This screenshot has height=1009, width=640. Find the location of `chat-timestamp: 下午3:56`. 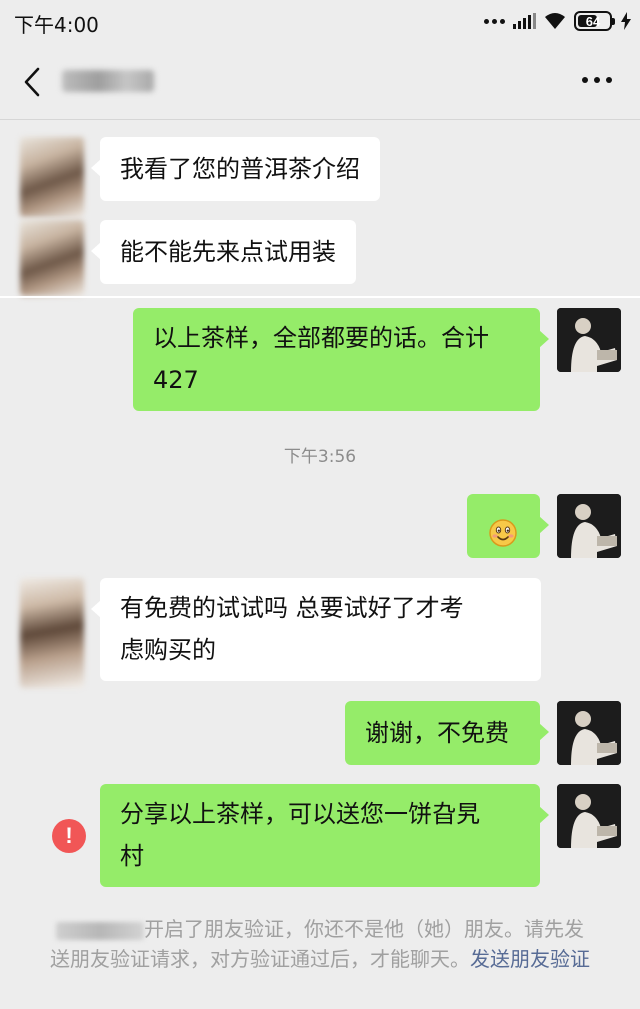

chat-timestamp: 下午3:56 is located at coordinates (320, 457).